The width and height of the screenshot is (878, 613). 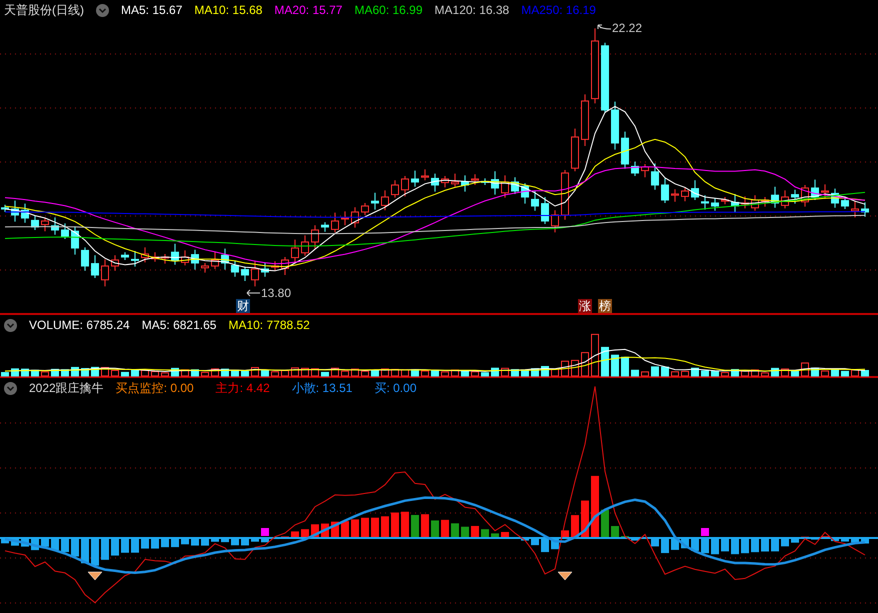 I want to click on indicator-value: MA250: 16.19, so click(x=558, y=10).